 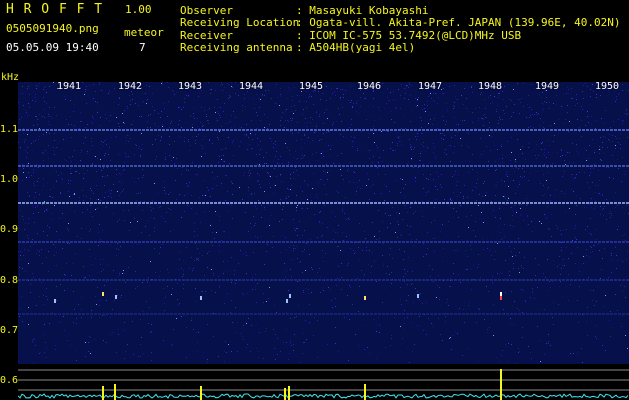 What do you see at coordinates (144, 32) in the screenshot?
I see `meteor-label: meteor` at bounding box center [144, 32].